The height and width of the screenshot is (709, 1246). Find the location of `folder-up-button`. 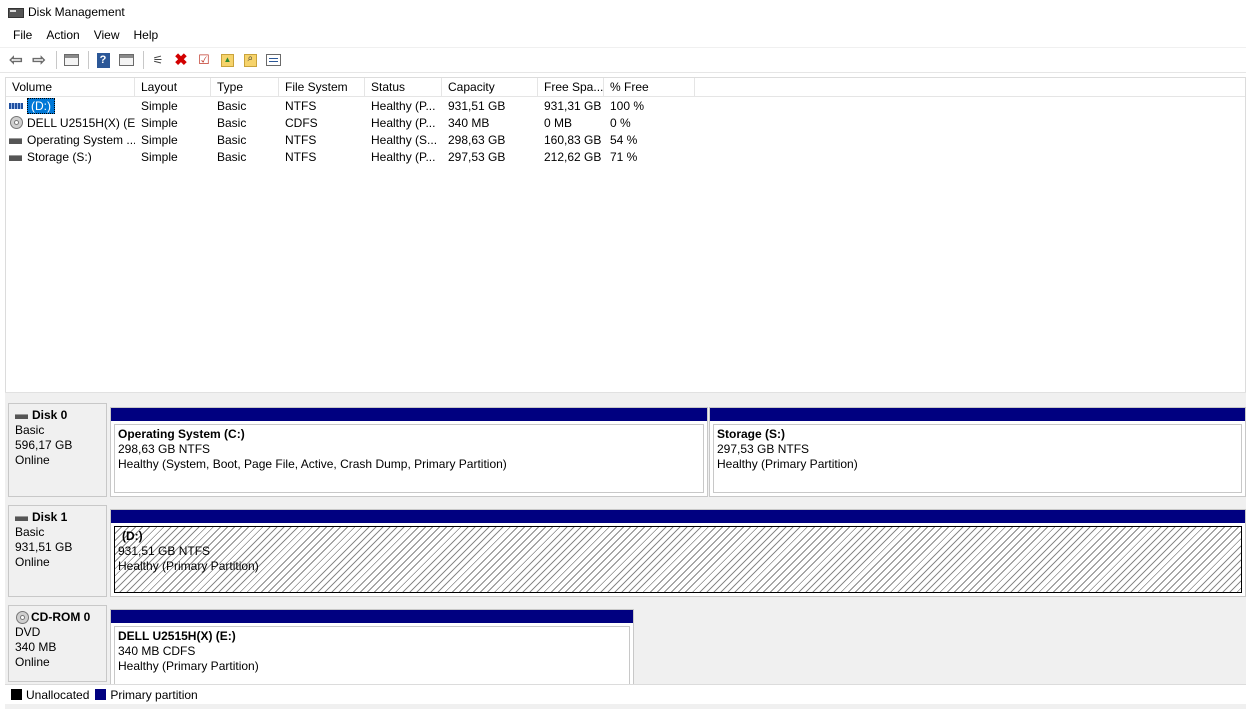

folder-up-button is located at coordinates (227, 60).